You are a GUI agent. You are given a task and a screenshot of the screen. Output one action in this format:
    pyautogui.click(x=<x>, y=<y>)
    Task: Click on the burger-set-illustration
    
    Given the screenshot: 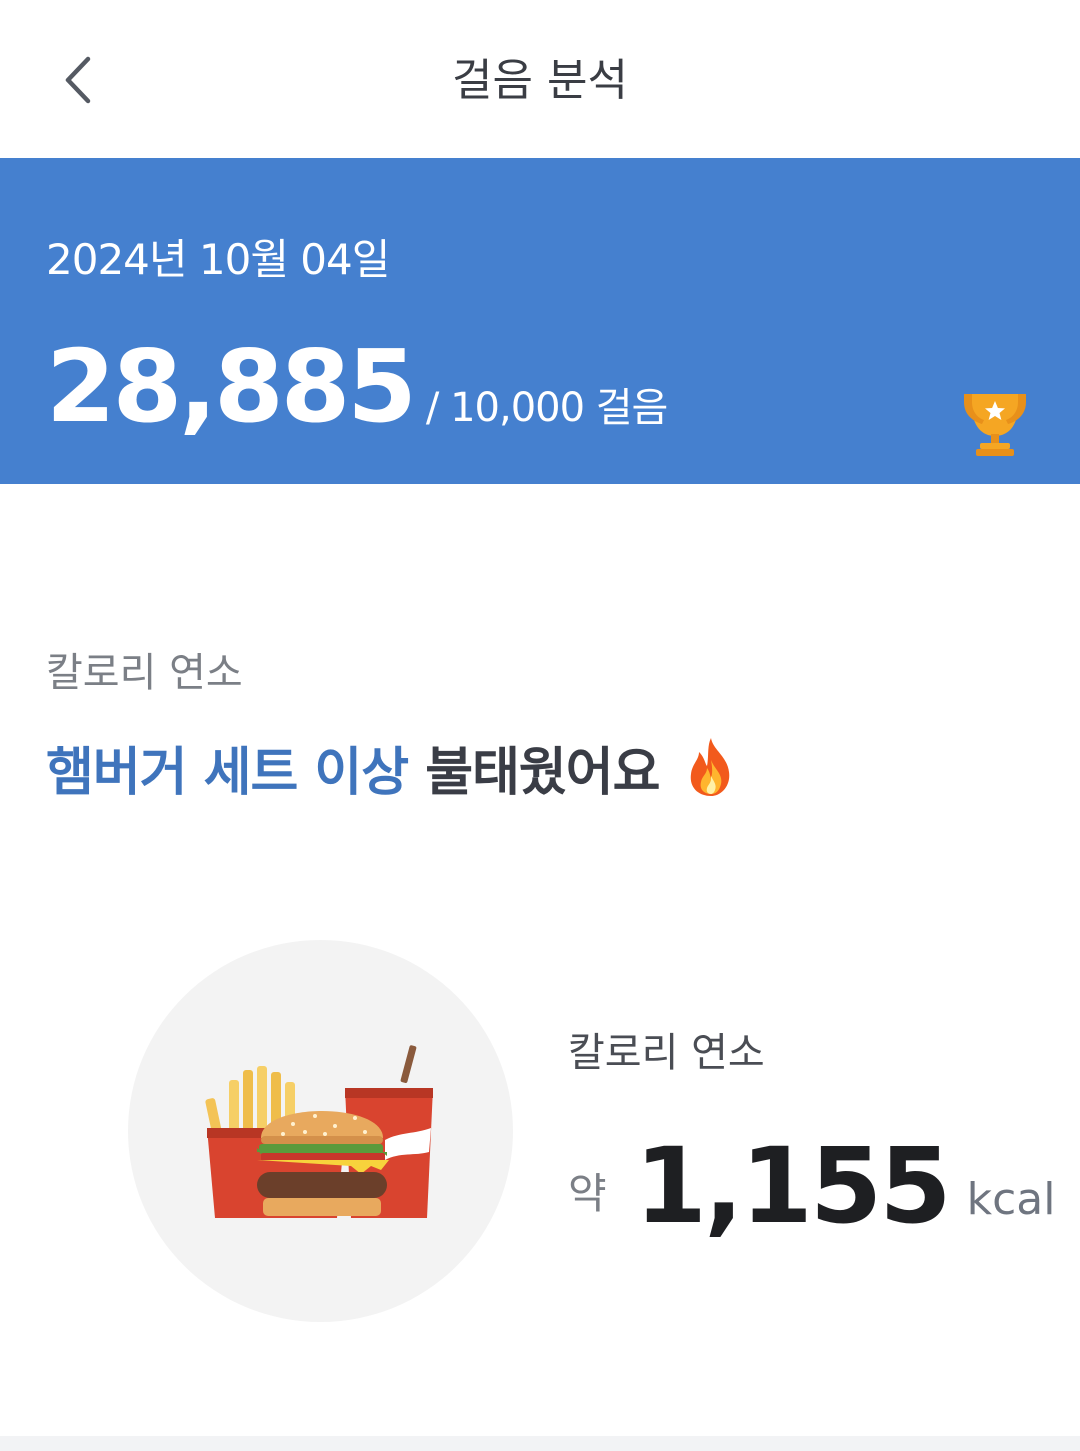 What is the action you would take?
    pyautogui.click(x=319, y=1131)
    